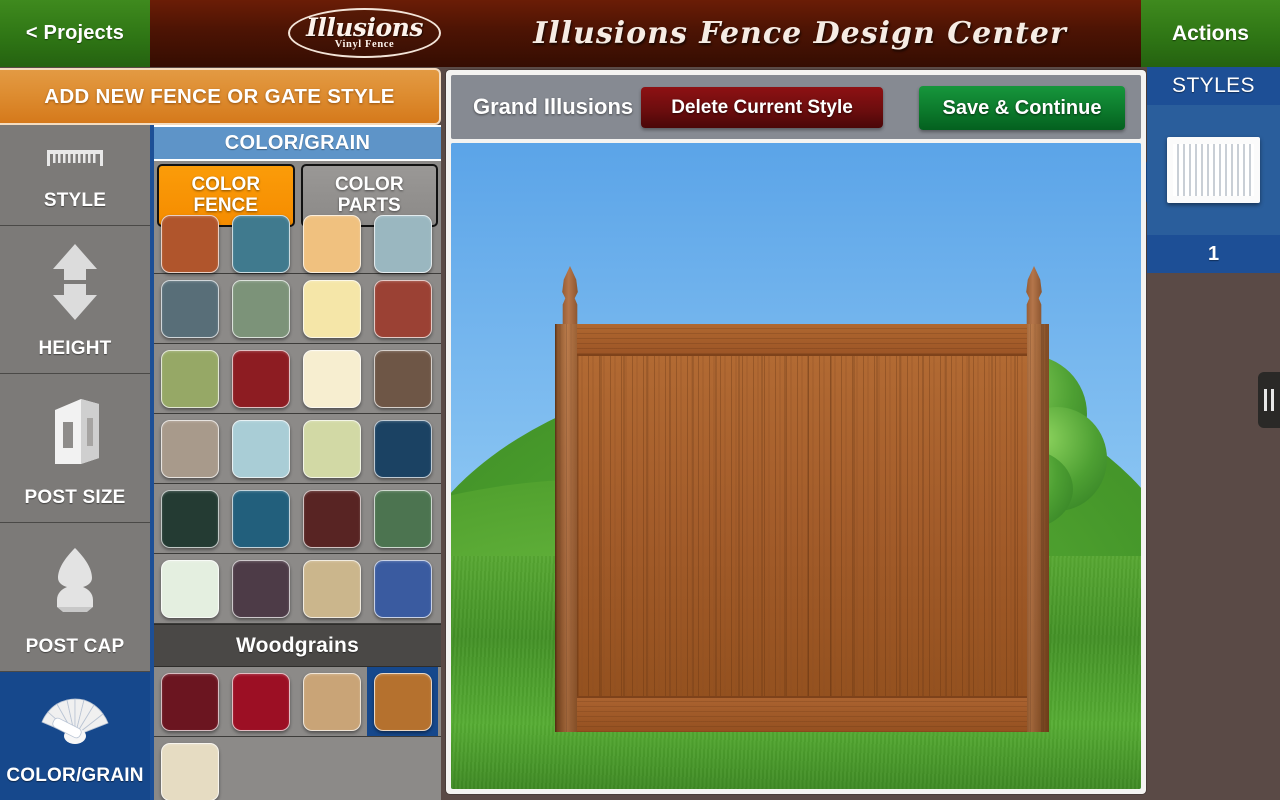 The height and width of the screenshot is (800, 1280). I want to click on sidebar-item-height: HEIGHT, so click(75, 300).